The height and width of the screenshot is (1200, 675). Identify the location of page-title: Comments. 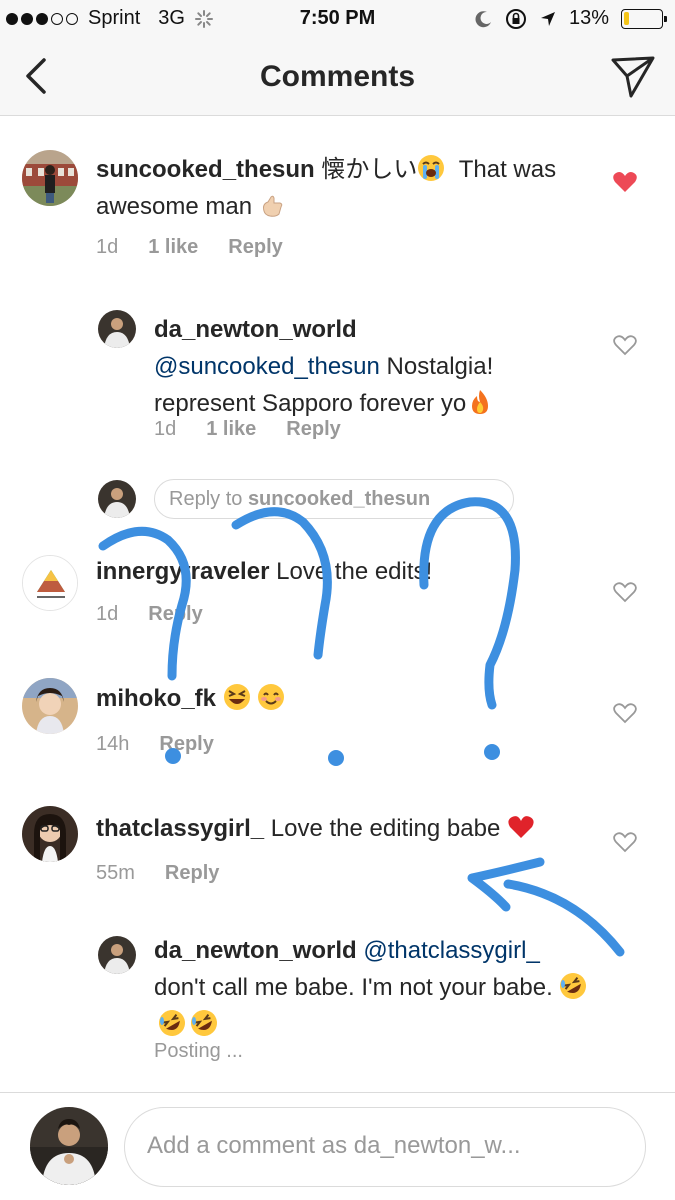
(337, 76).